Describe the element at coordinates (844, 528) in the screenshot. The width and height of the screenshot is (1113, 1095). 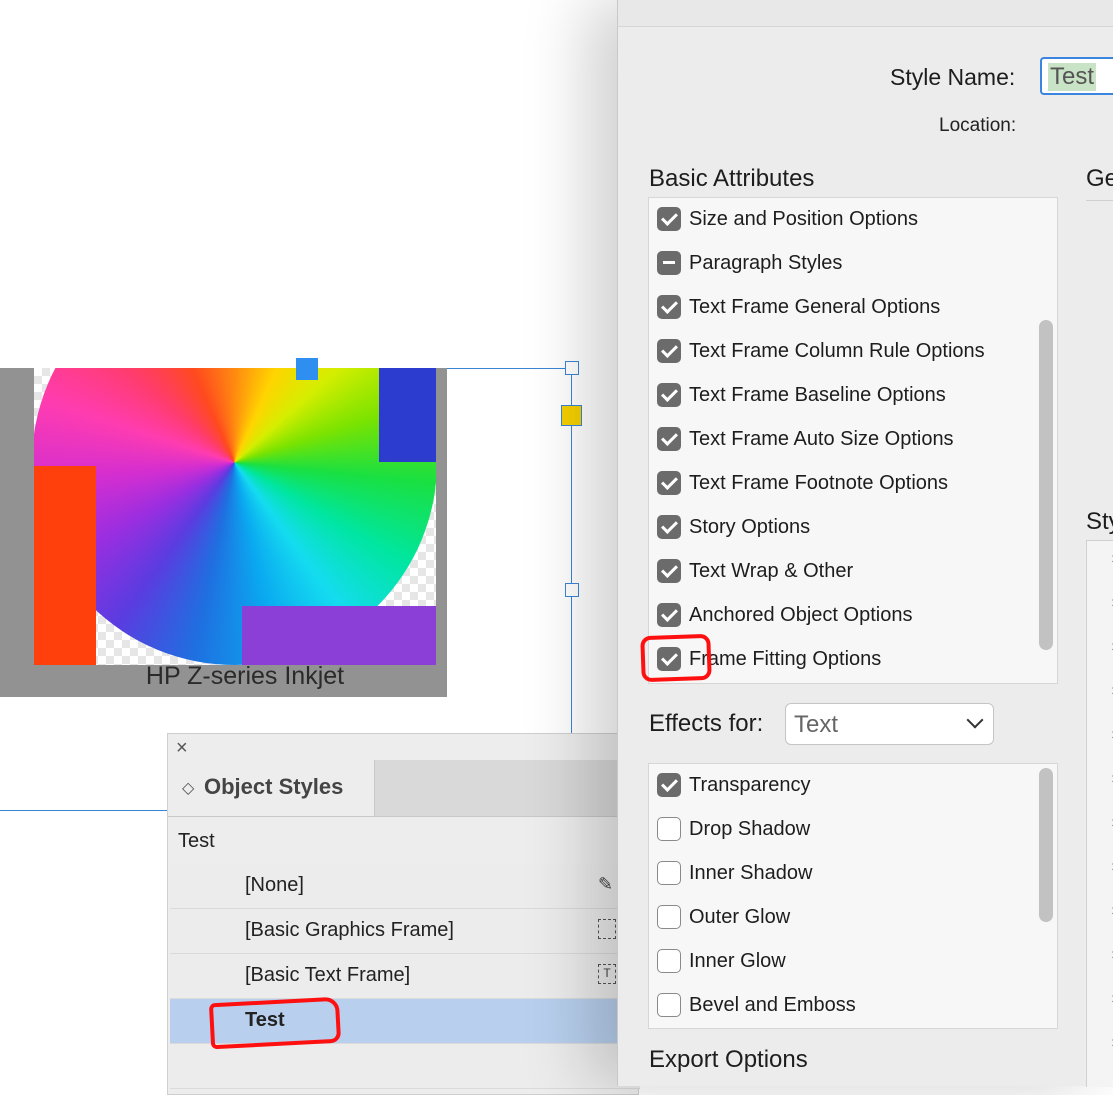
I see `attribute-item: Story Options` at that location.